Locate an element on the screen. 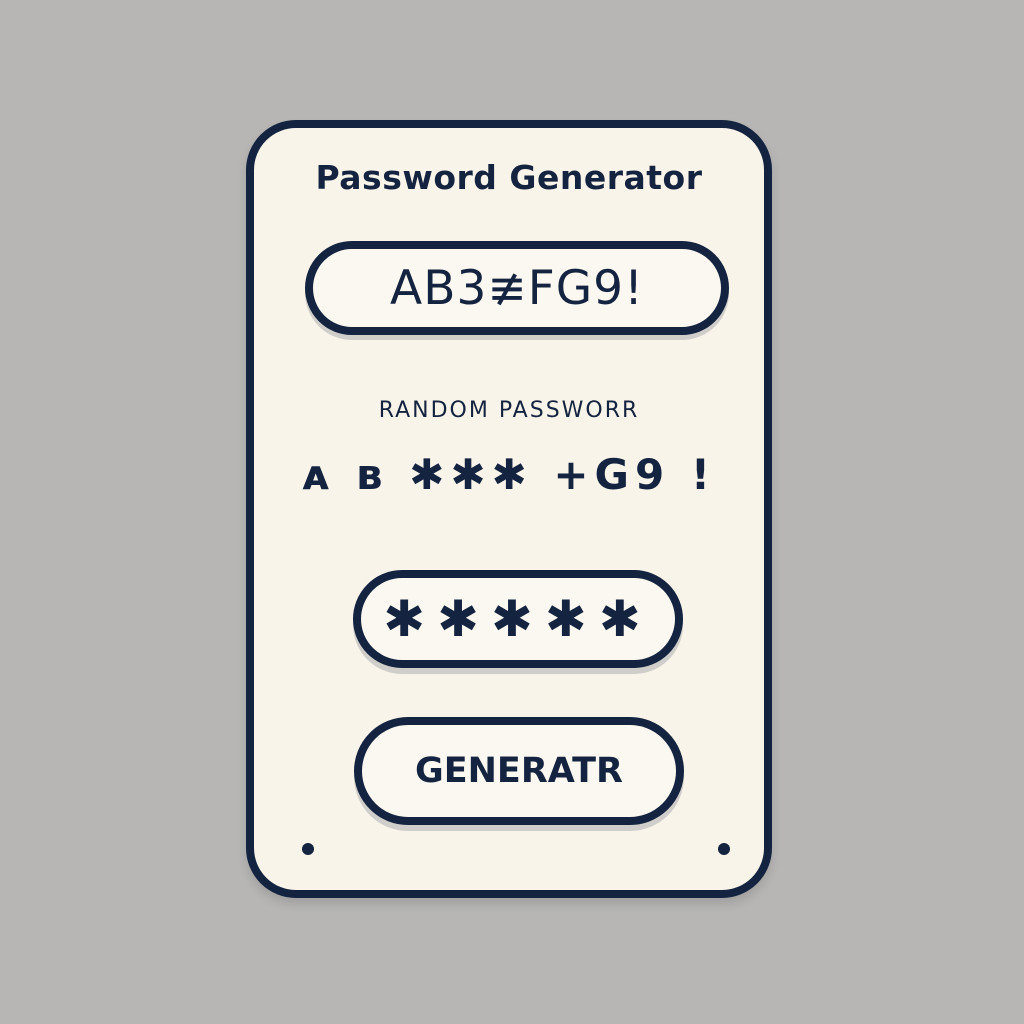  masked-password-preview: ᴀ ʙ ✱✱✱ +G9 ! is located at coordinates (509, 474).